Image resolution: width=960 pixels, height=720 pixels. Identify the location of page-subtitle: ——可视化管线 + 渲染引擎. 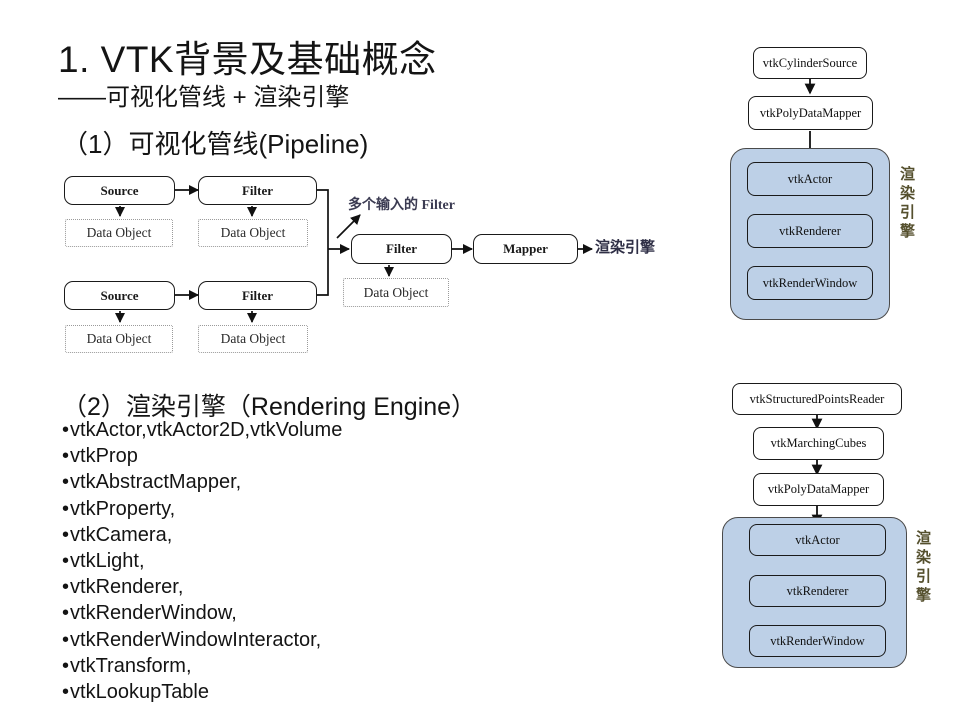
(204, 97).